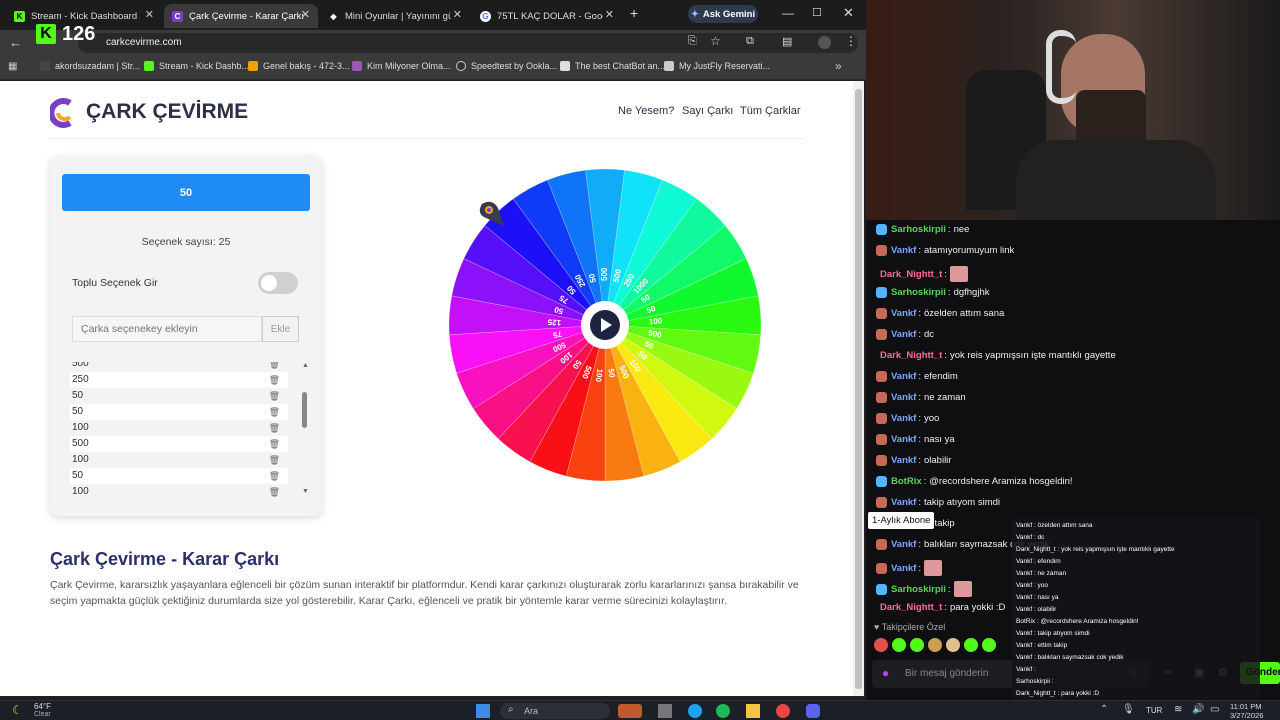  I want to click on clock-date: 3/27/2026, so click(1246, 715).